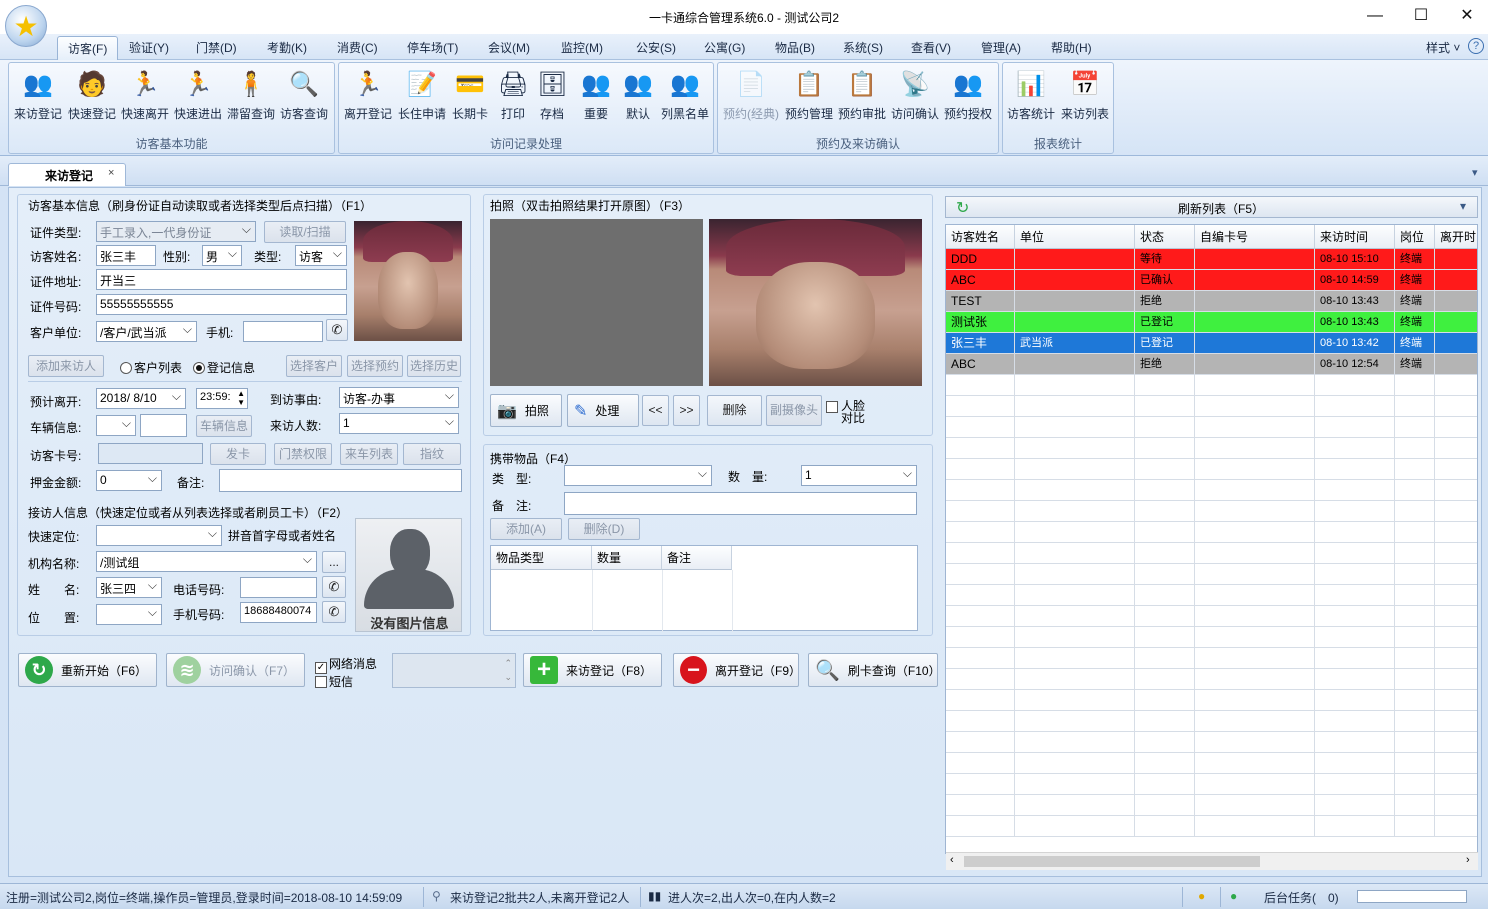  I want to click on ribbon-button-1-4: 🗄 存档, so click(552, 95).